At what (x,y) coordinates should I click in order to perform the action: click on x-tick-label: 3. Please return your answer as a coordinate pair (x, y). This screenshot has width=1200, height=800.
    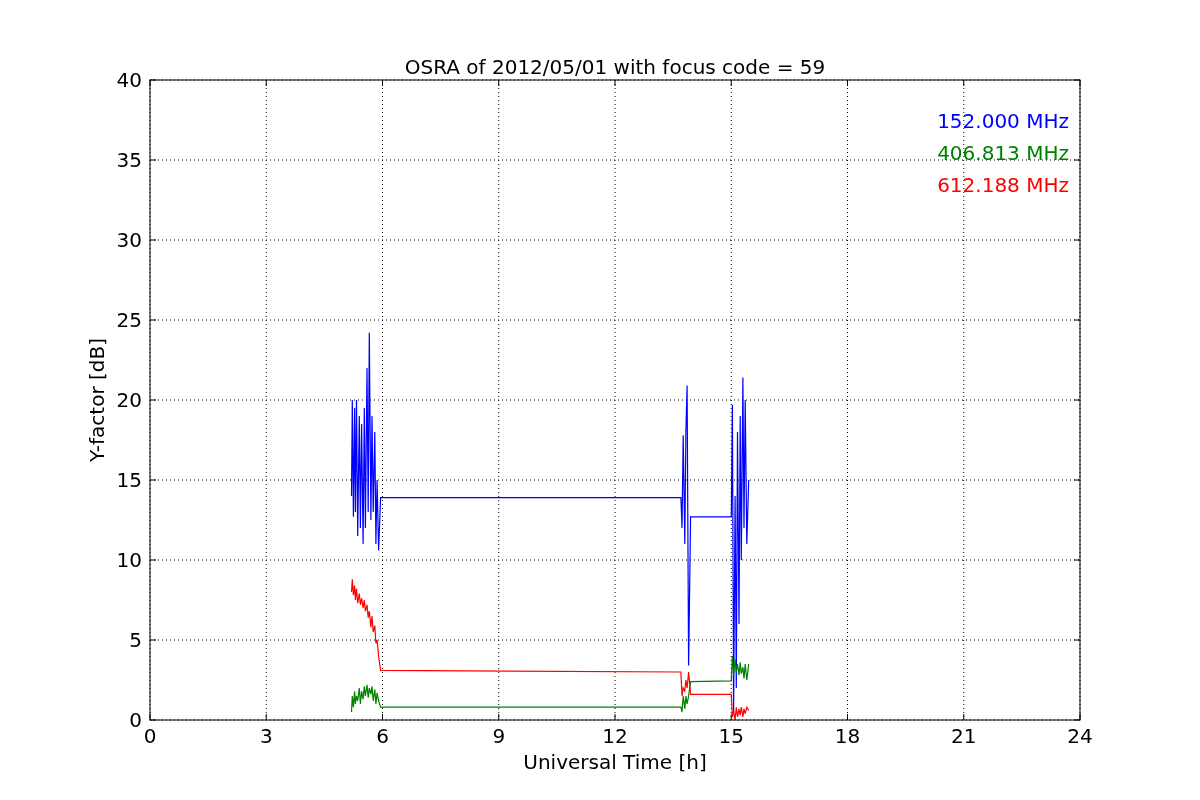
    Looking at the image, I should click on (266, 736).